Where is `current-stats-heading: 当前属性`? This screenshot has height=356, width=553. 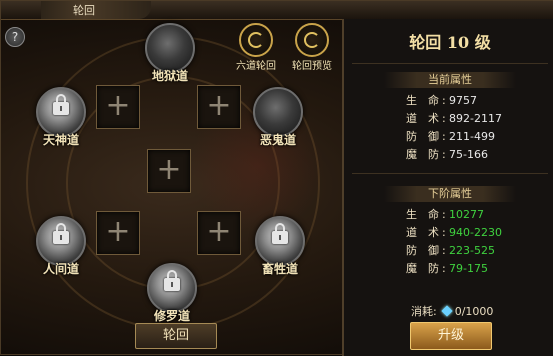 current-stats-heading: 当前属性 is located at coordinates (450, 80).